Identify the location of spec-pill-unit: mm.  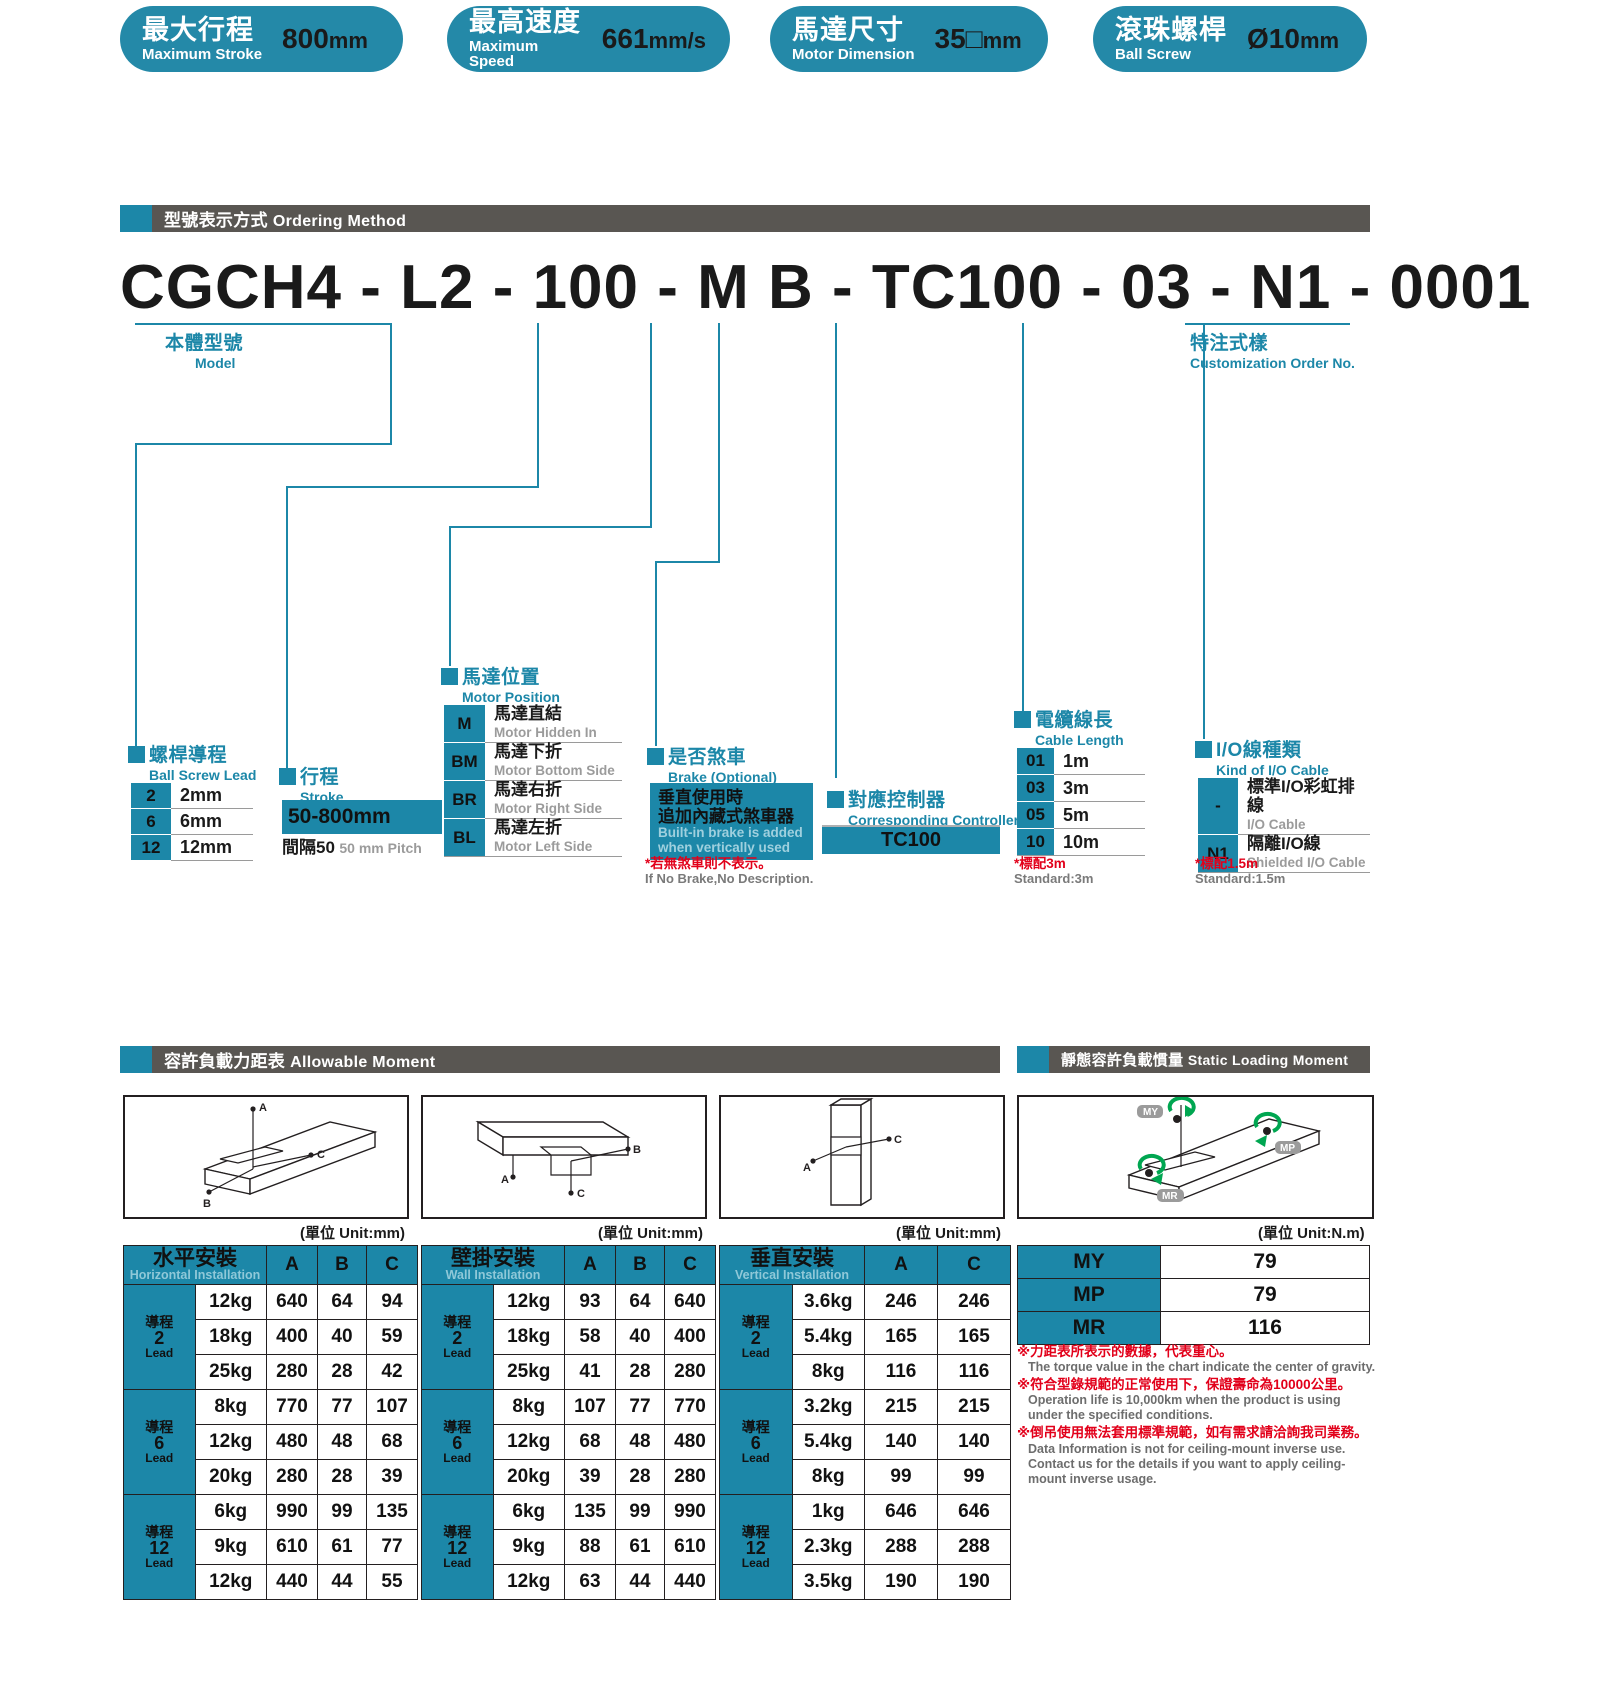
(348, 40).